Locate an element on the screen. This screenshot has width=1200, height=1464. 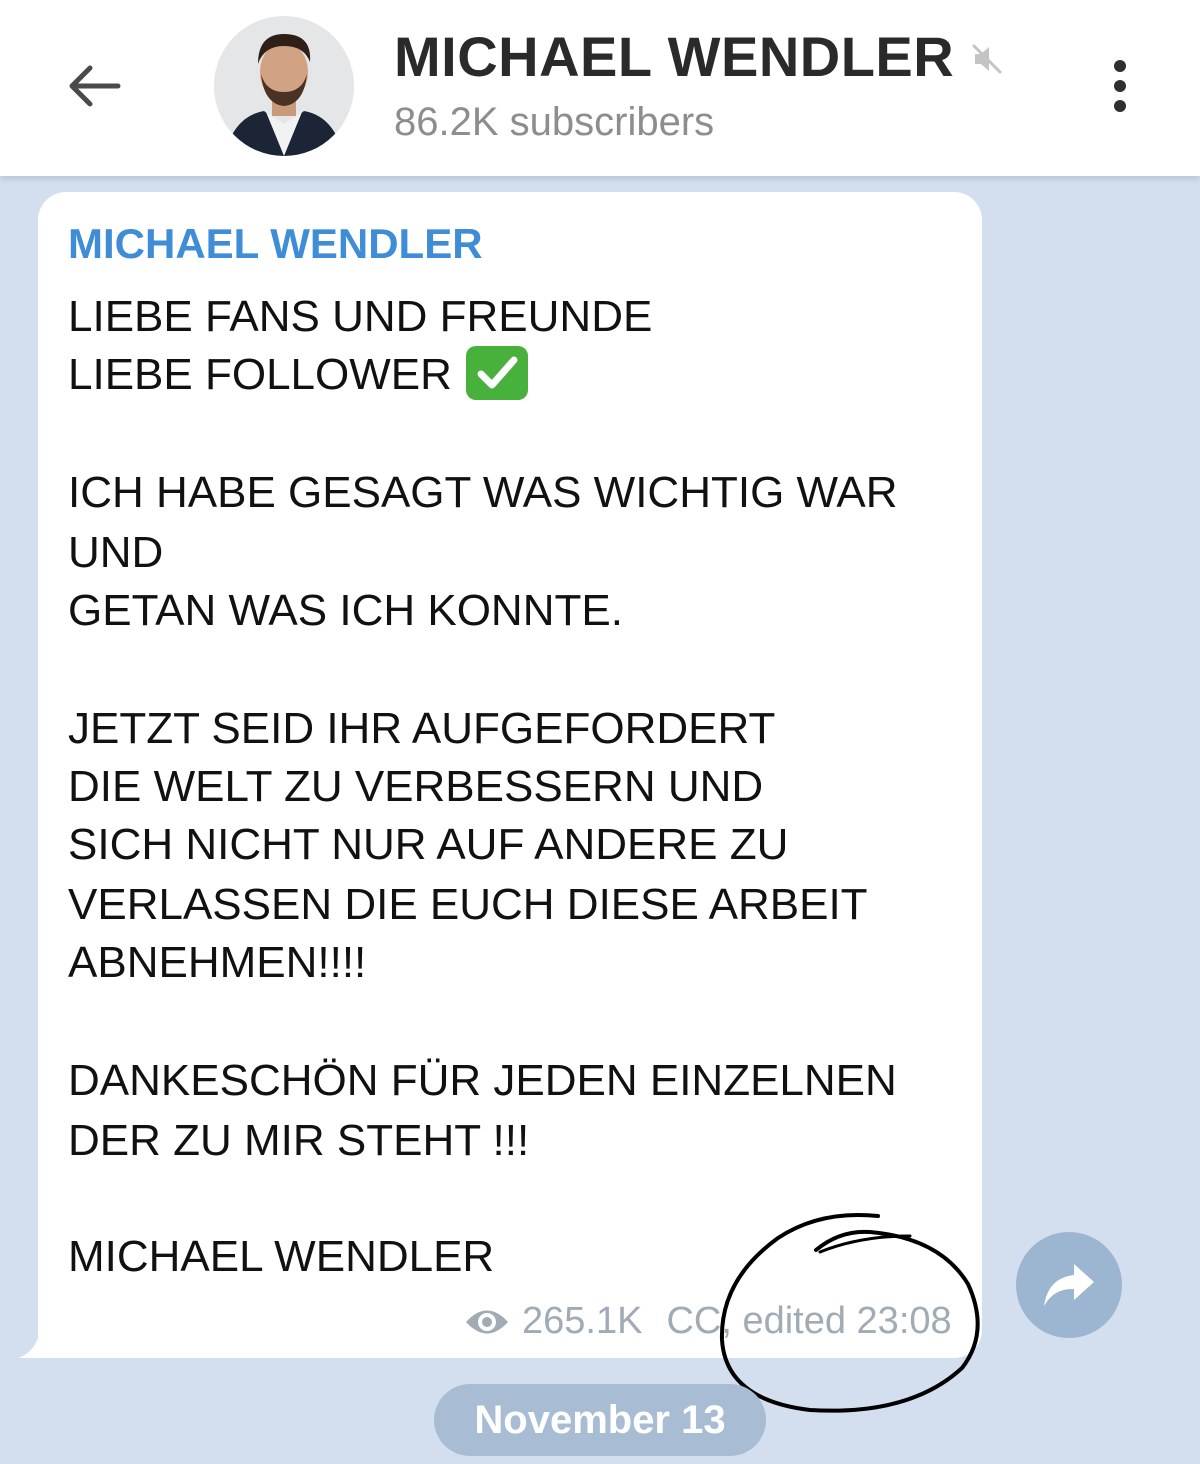
speaker-muted-icon is located at coordinates (987, 58).